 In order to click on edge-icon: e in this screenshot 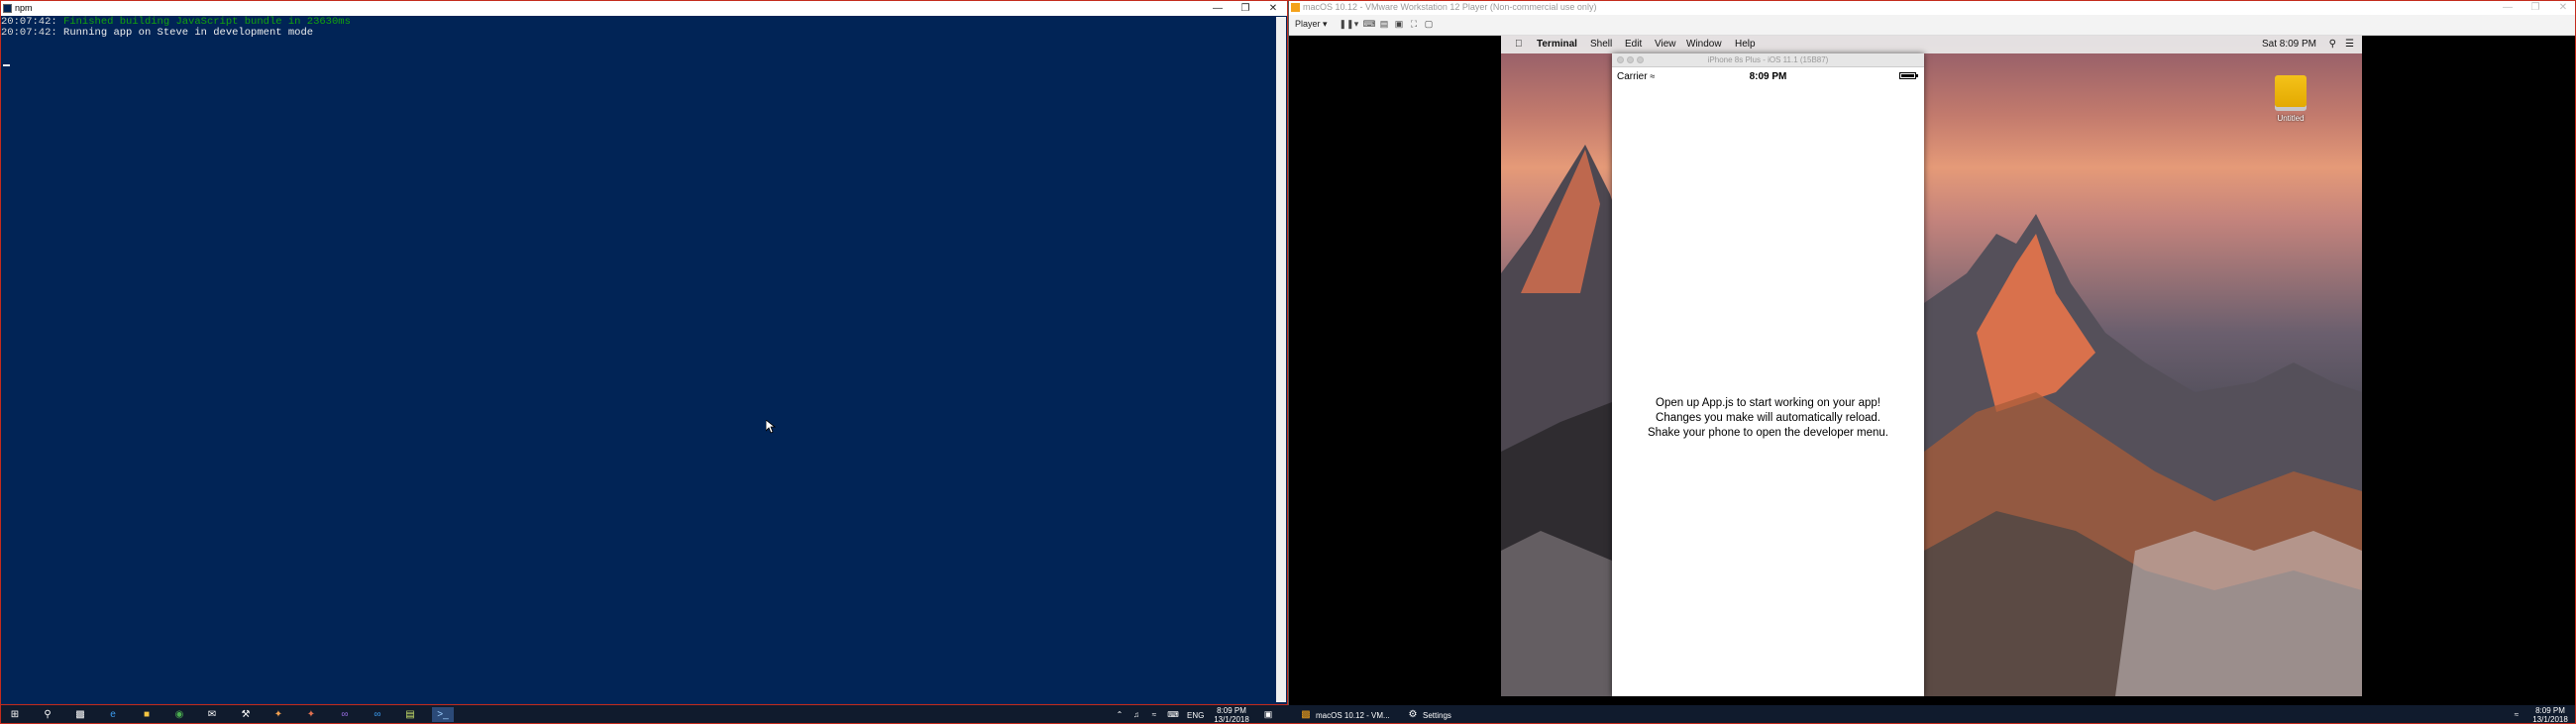, I will do `click(113, 714)`.